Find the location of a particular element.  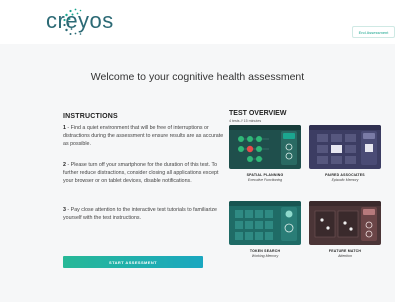

paired-associates-thumbnail-icon is located at coordinates (345, 147).